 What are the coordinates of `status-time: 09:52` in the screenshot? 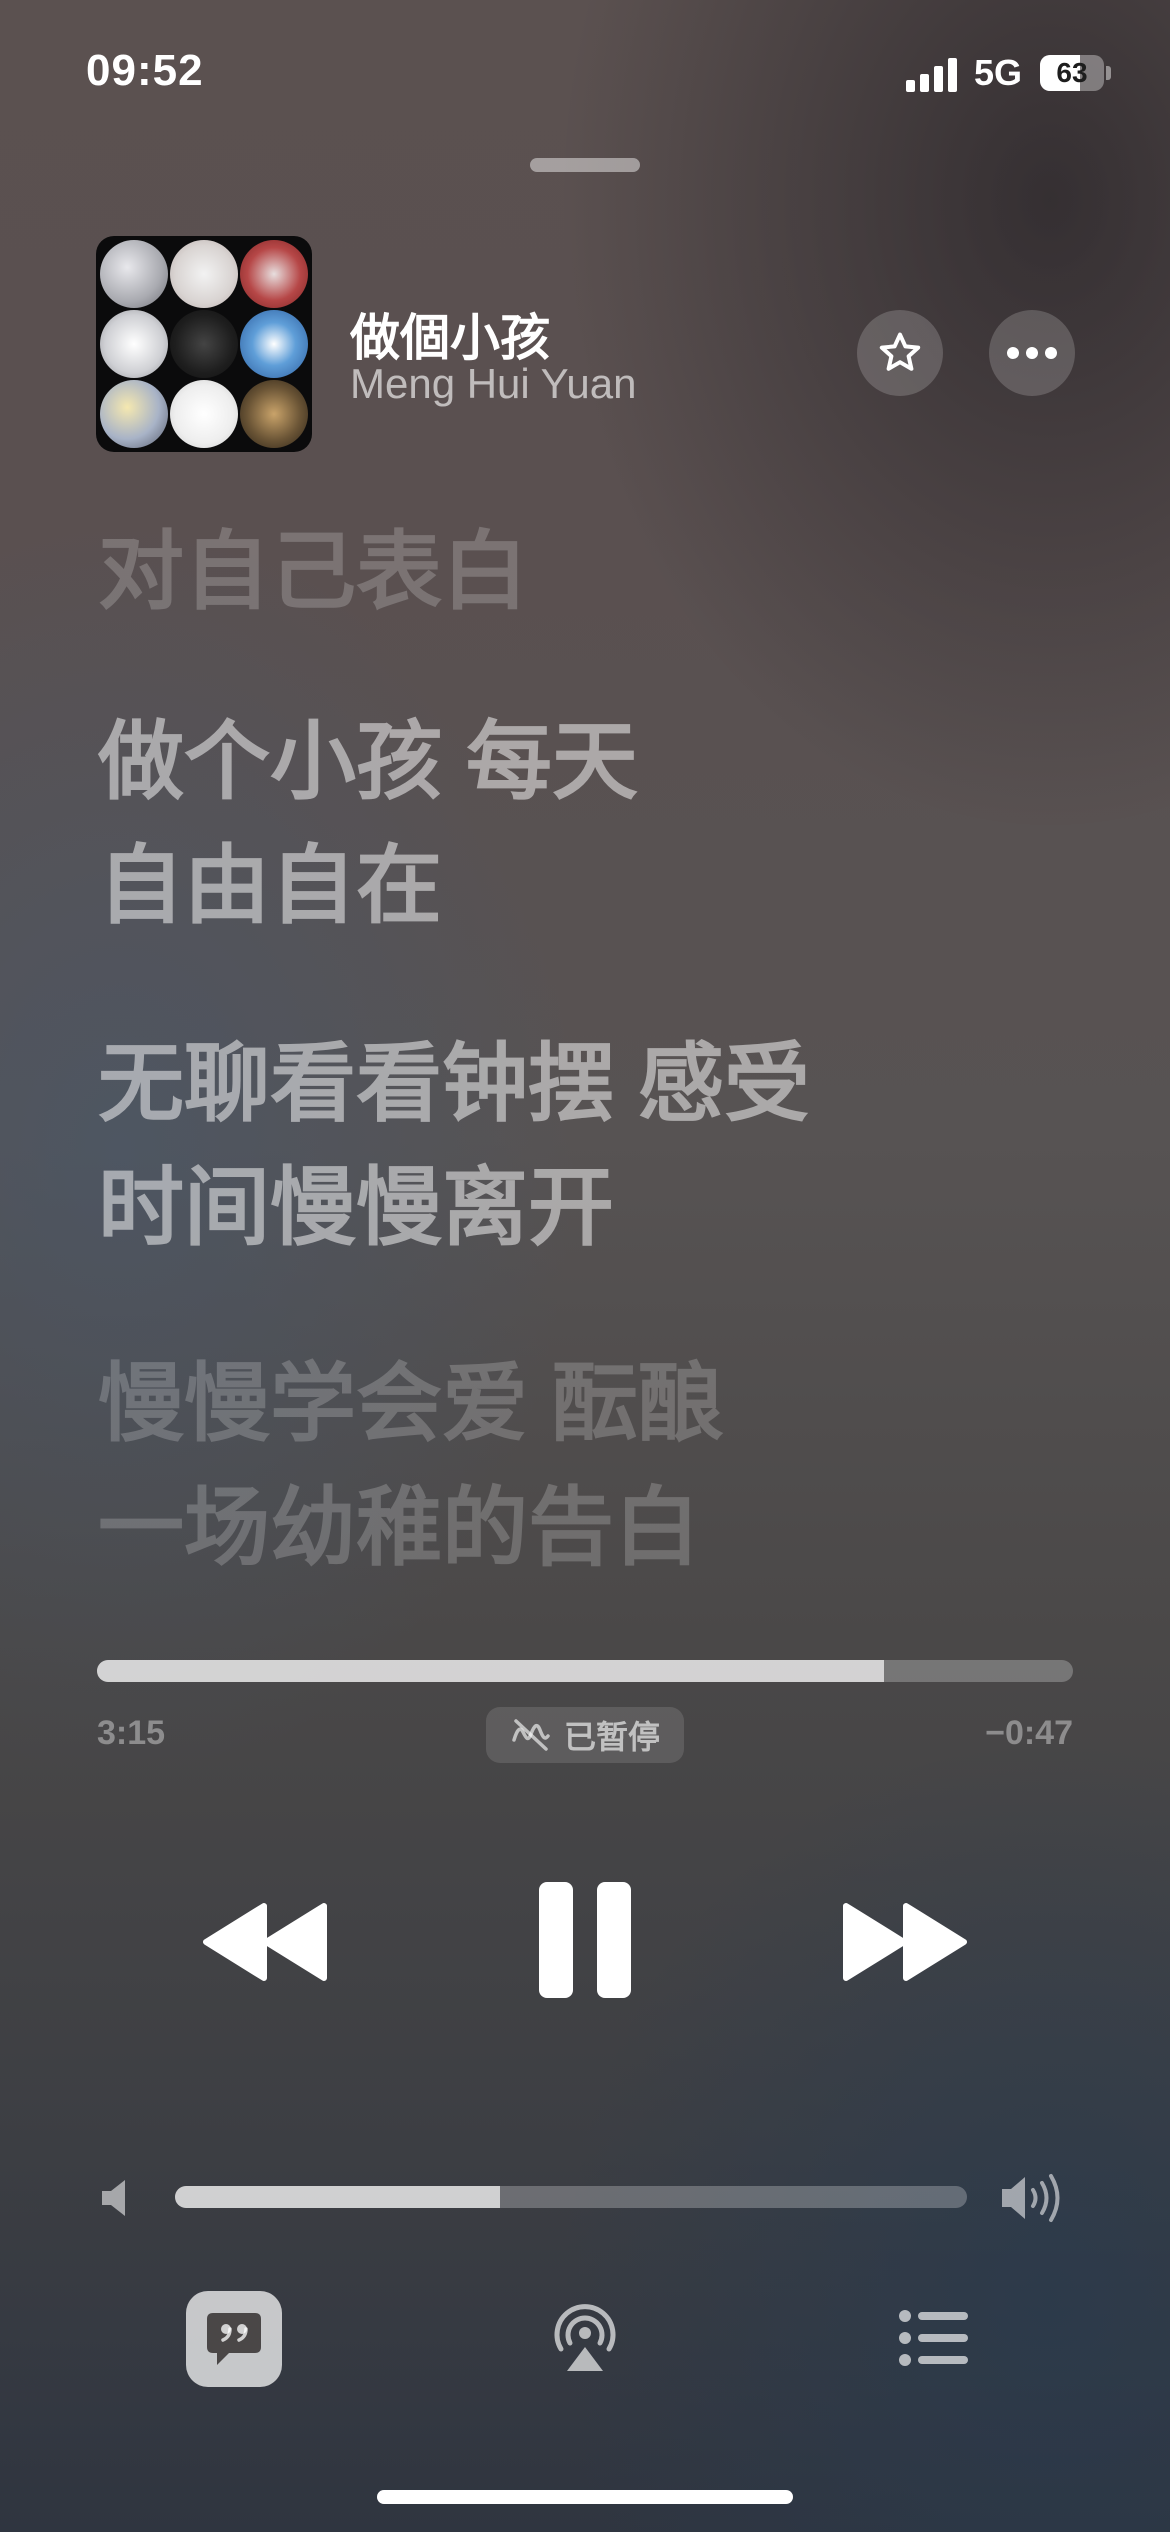 It's located at (145, 70).